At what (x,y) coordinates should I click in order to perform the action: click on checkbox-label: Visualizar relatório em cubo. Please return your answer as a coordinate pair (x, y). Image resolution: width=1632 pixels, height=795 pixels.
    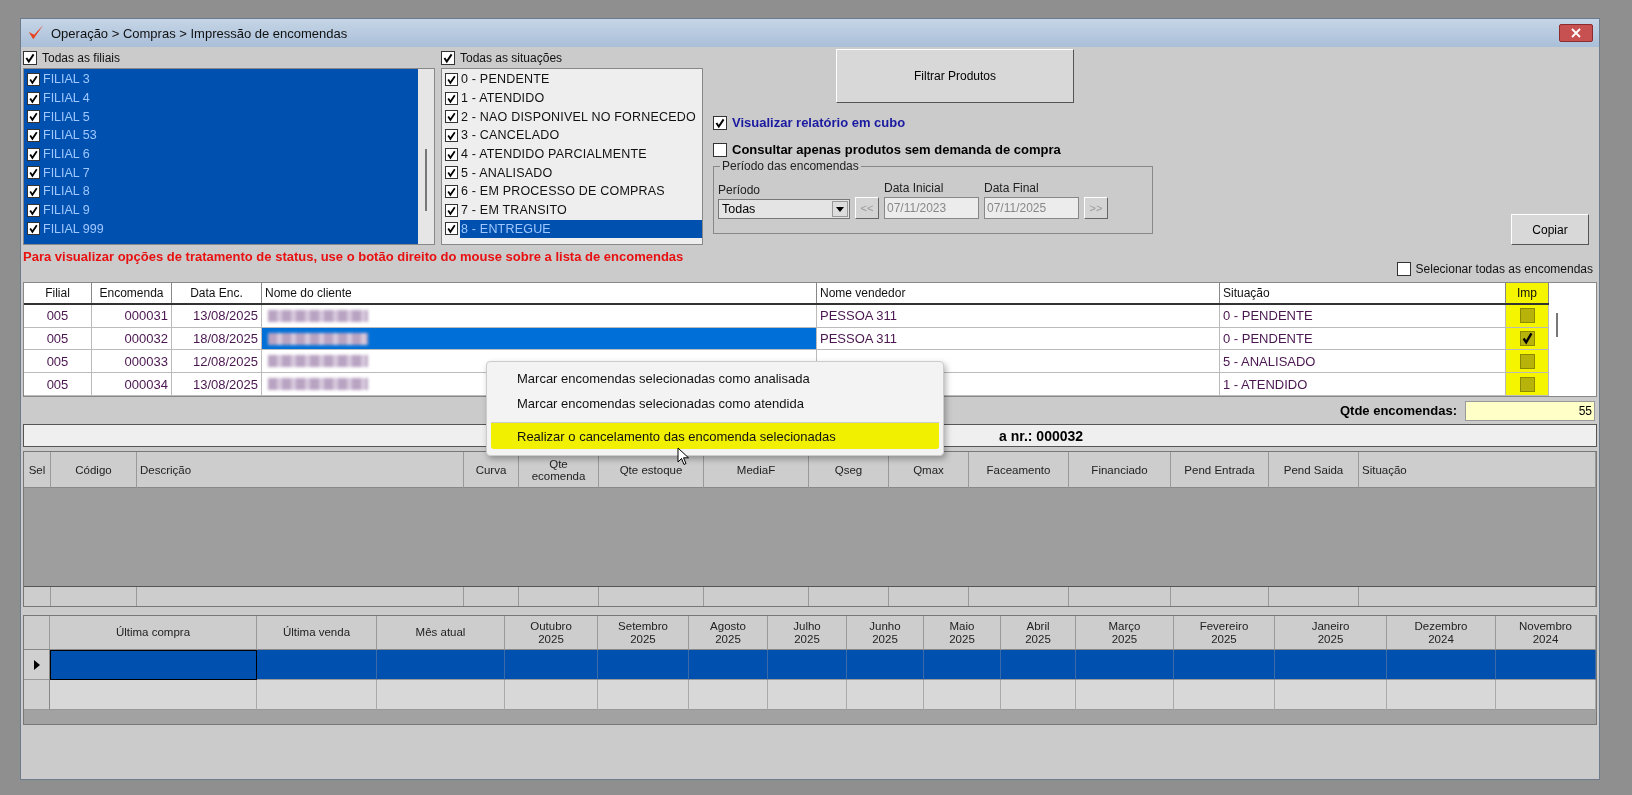
    Looking at the image, I should click on (819, 122).